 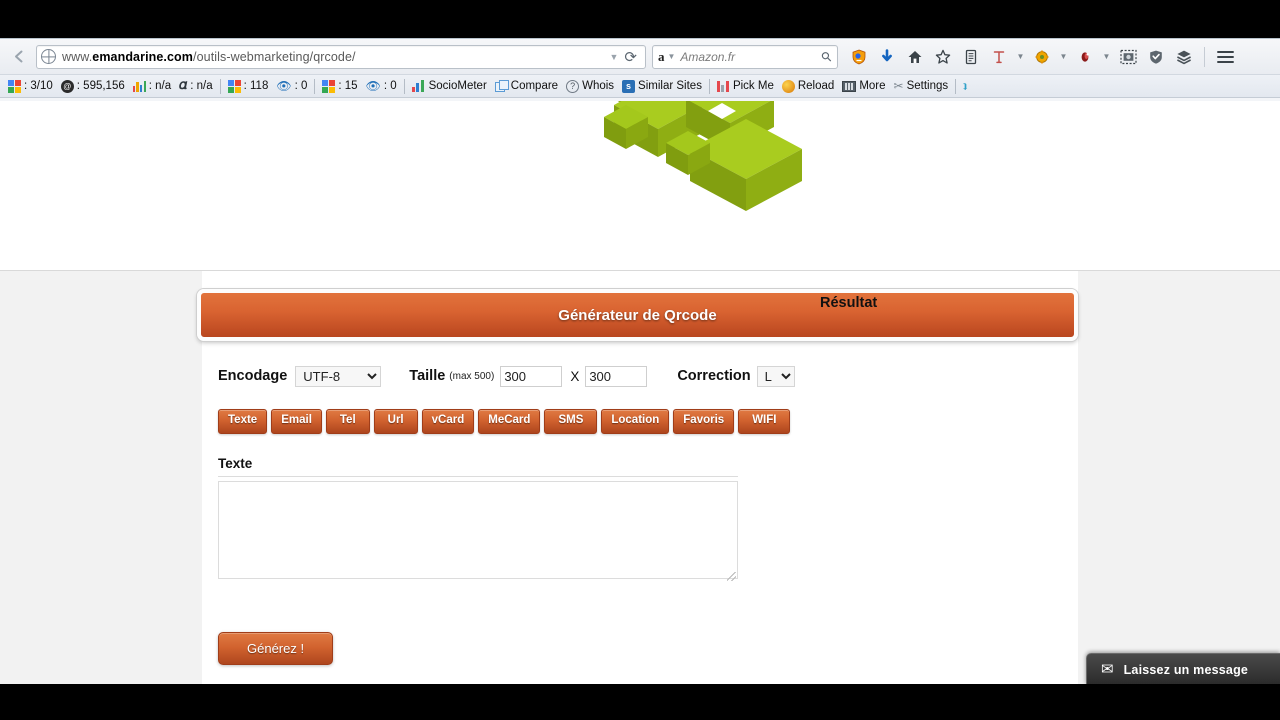 I want to click on seo-item-compete: : n/a, so click(x=152, y=86).